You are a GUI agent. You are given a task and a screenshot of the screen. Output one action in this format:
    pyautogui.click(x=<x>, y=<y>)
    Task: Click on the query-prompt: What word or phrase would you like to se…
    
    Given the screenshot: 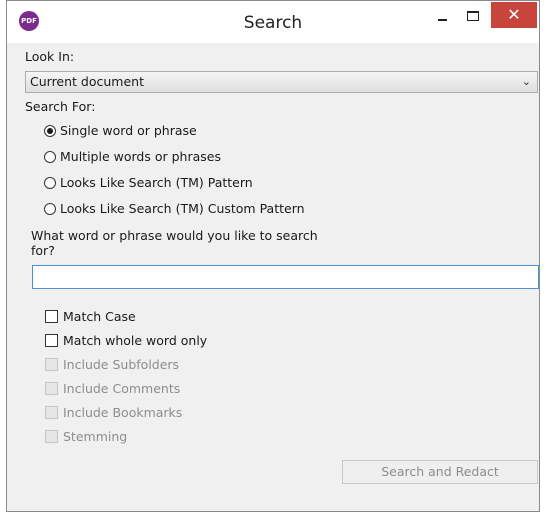 What is the action you would take?
    pyautogui.click(x=174, y=243)
    